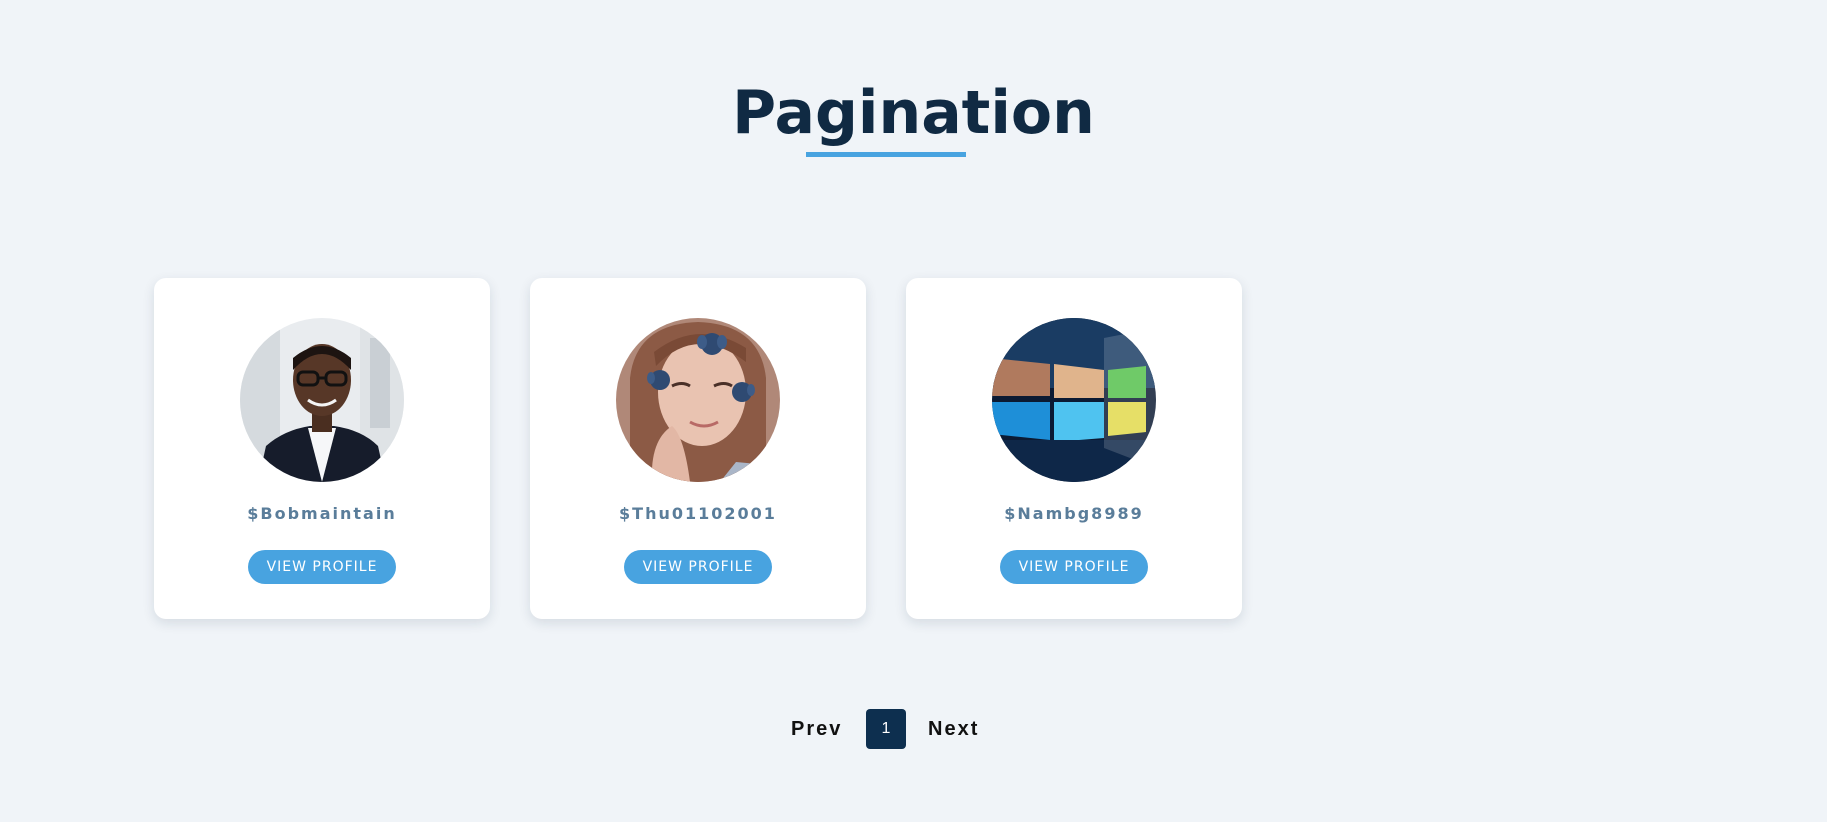 The width and height of the screenshot is (1827, 822). What do you see at coordinates (322, 513) in the screenshot?
I see `profile-username: $Bobmaintain` at bounding box center [322, 513].